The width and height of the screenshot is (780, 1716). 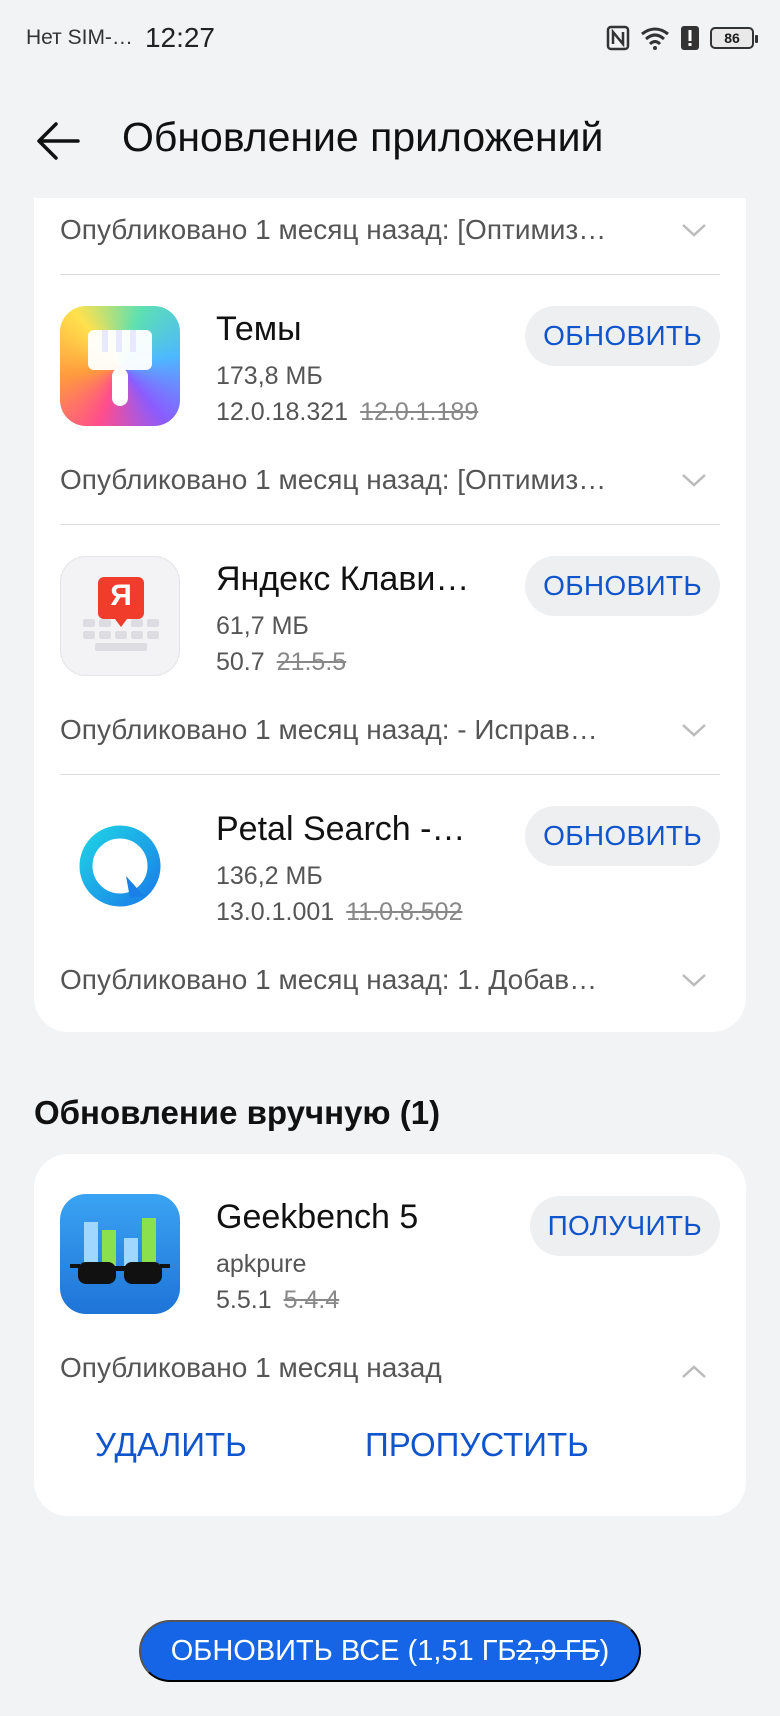 What do you see at coordinates (262, 626) in the screenshot?
I see `app-size: 61,7 МБ` at bounding box center [262, 626].